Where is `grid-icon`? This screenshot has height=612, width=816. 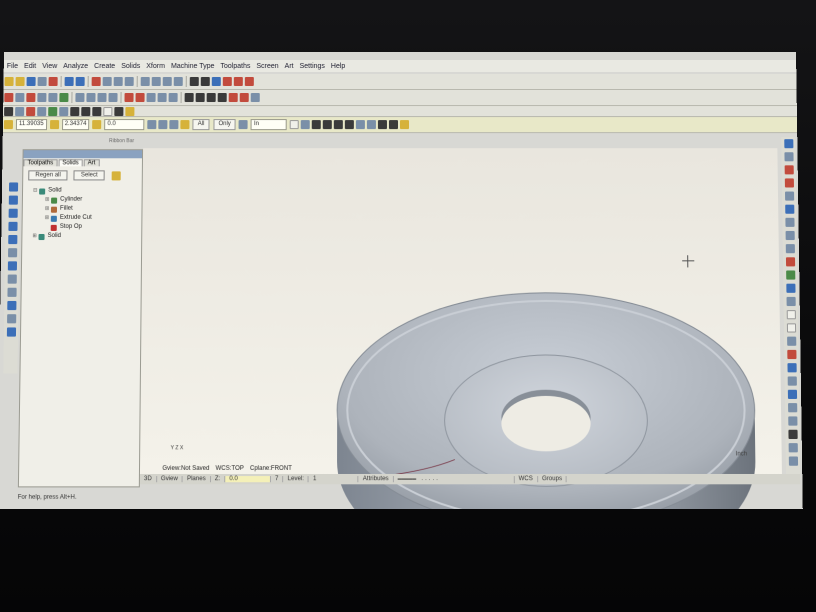
grid-icon is located at coordinates (233, 98).